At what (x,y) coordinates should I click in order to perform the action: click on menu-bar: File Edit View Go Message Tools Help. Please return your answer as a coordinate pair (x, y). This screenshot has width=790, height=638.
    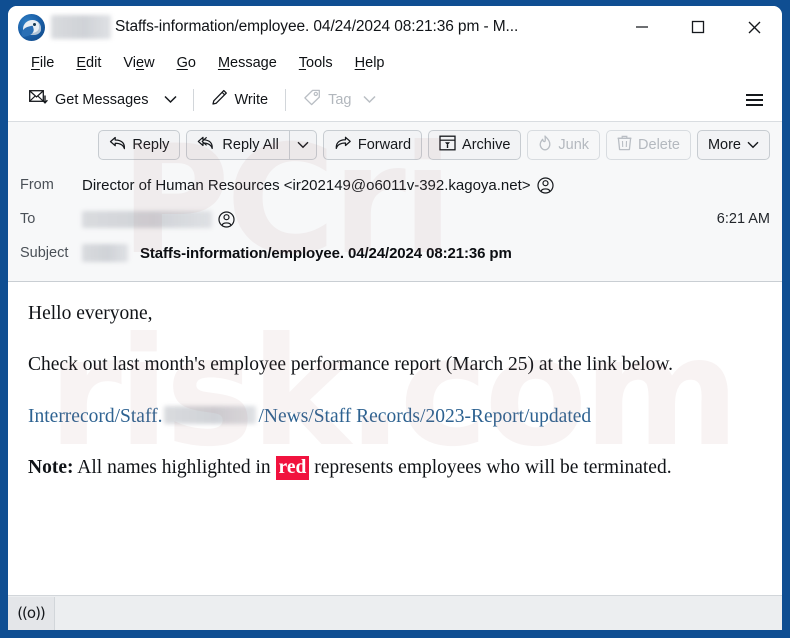
    Looking at the image, I should click on (395, 63).